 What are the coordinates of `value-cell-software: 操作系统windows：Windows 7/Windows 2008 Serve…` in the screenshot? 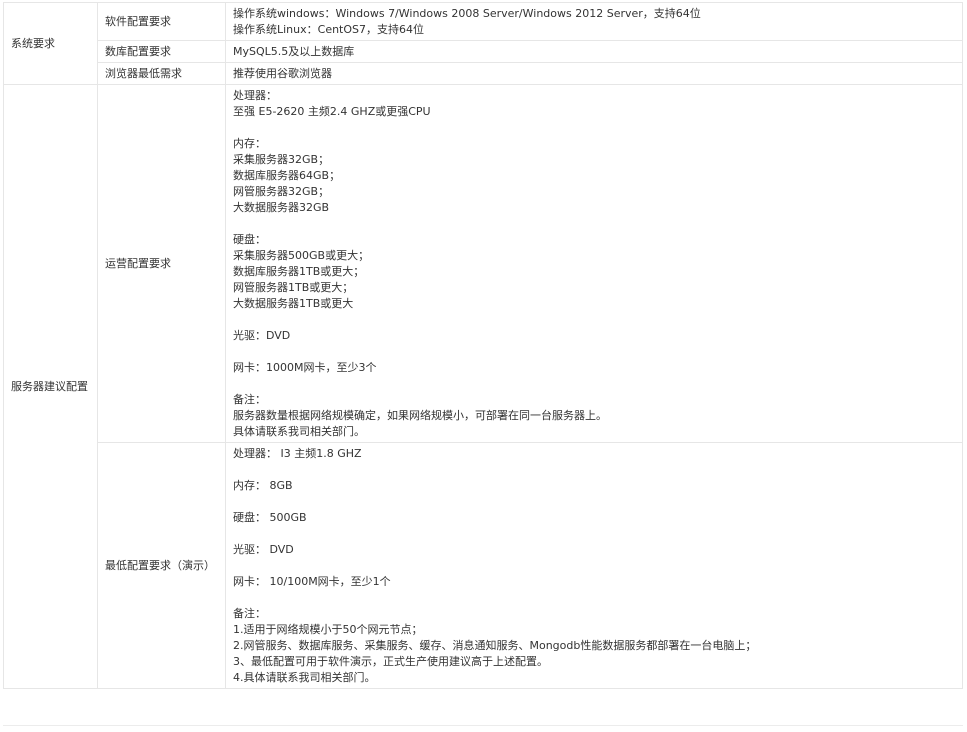 It's located at (594, 21).